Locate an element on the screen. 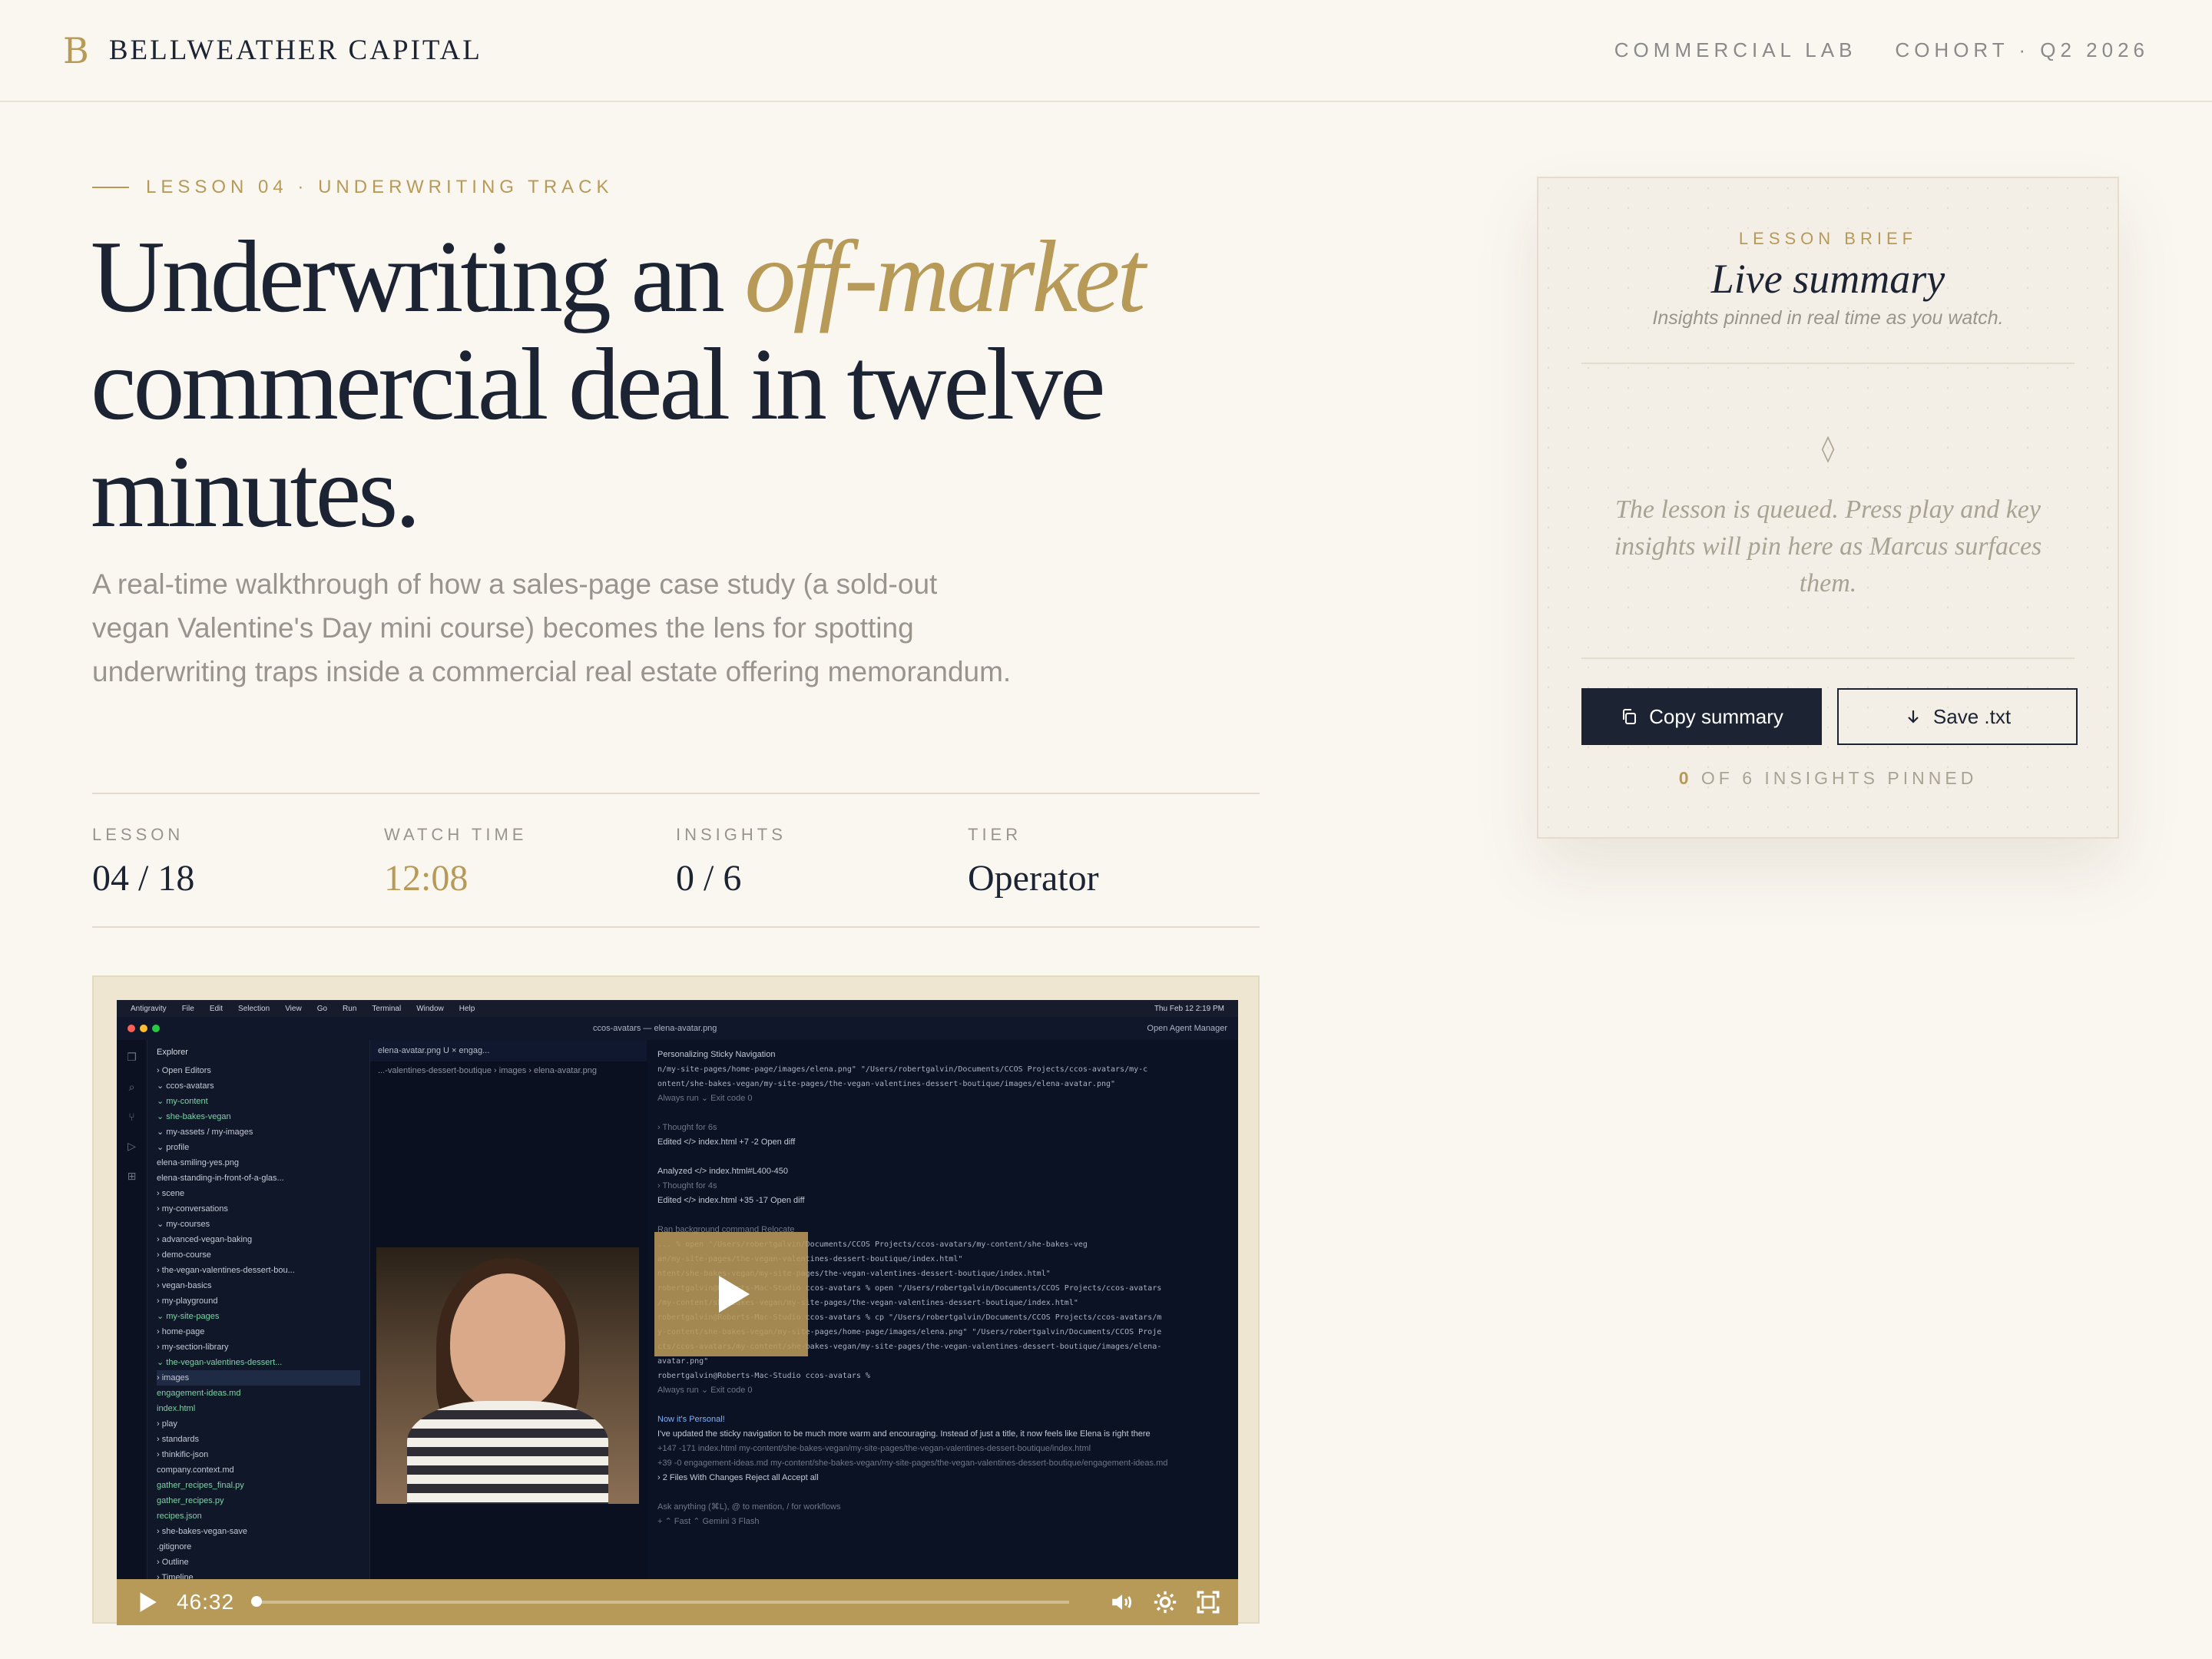 The width and height of the screenshot is (2212, 1659). chat-line: Always run ⌄ Exit code 0 is located at coordinates (705, 1098).